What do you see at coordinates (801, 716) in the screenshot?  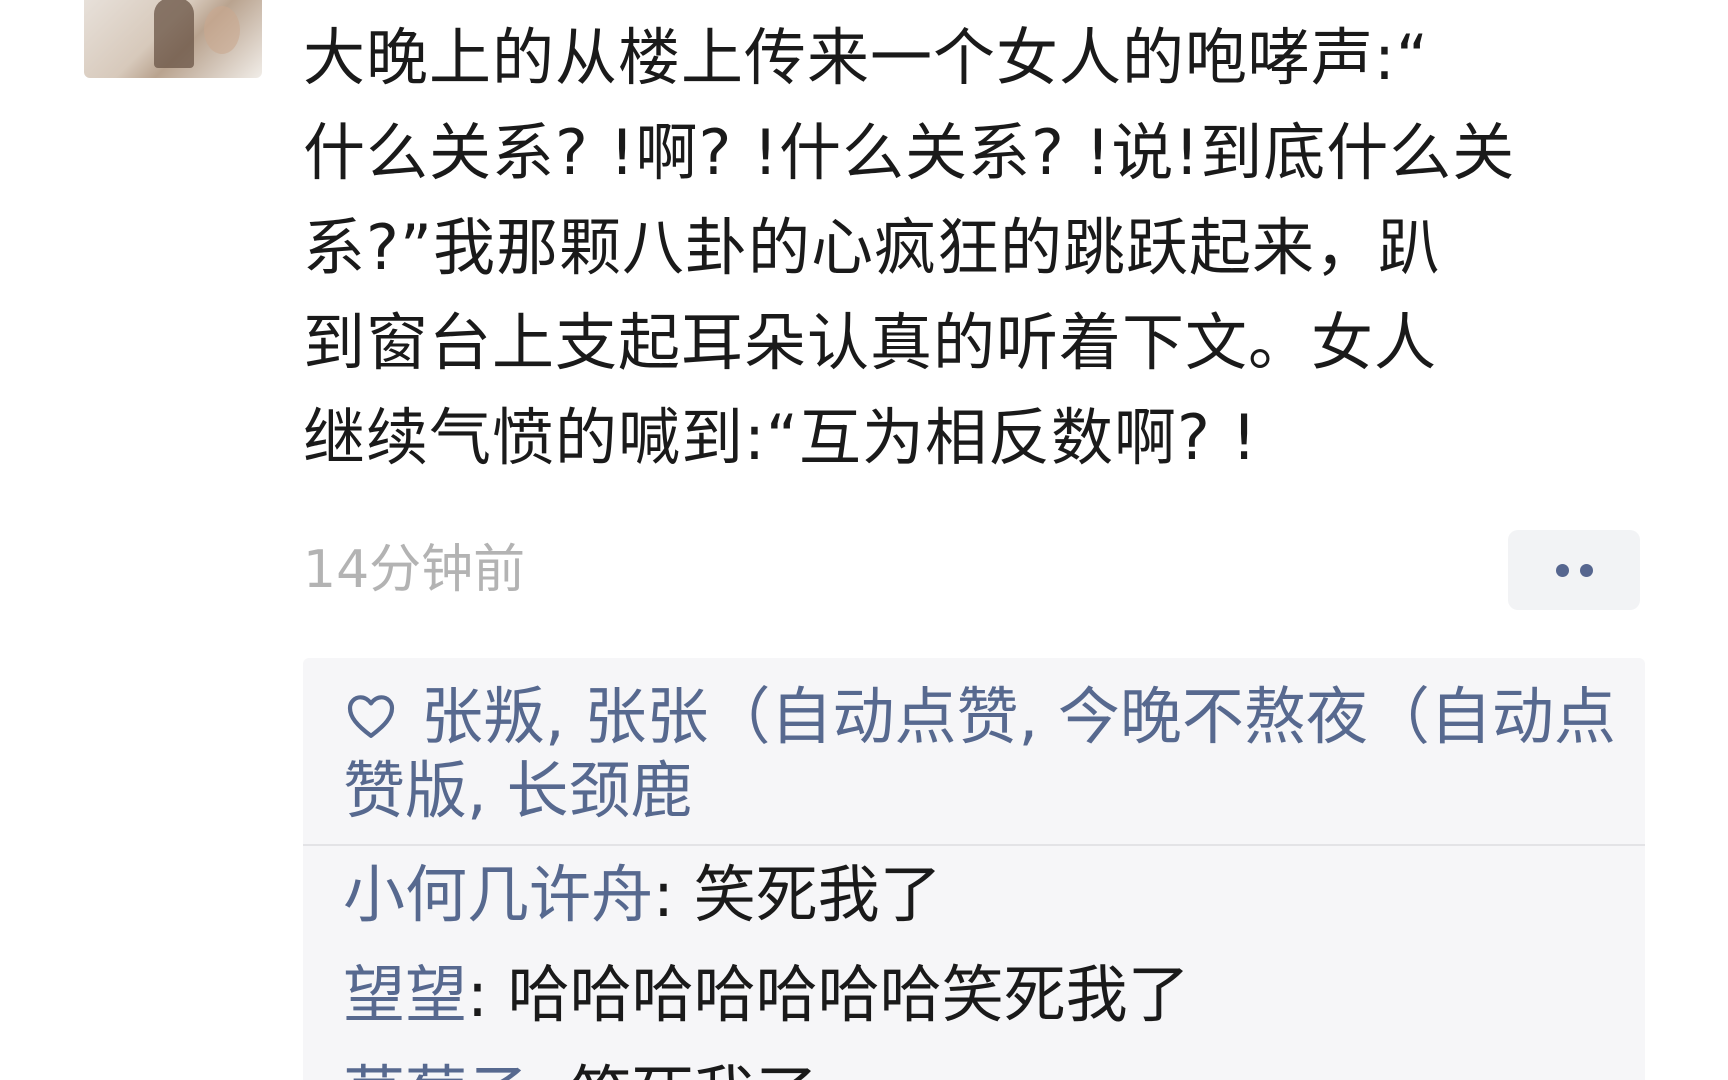 I see `like-name: 张张（自动点赞` at bounding box center [801, 716].